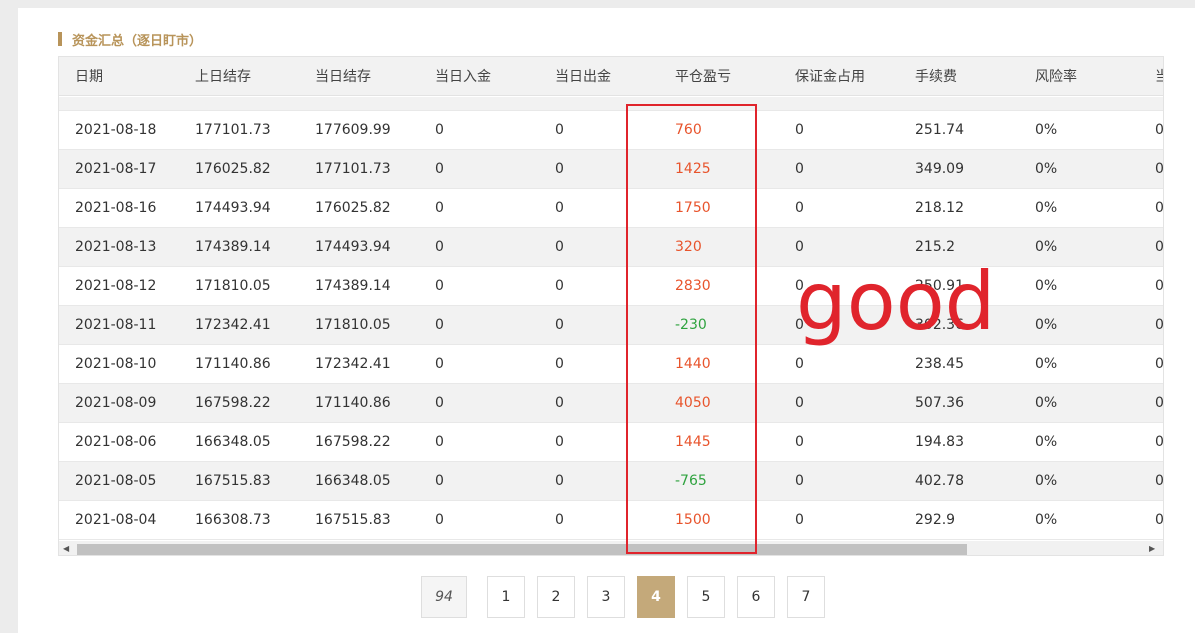 The width and height of the screenshot is (1195, 633). I want to click on pagination: 94 1 2 3 4 5 6 7, so click(629, 597).